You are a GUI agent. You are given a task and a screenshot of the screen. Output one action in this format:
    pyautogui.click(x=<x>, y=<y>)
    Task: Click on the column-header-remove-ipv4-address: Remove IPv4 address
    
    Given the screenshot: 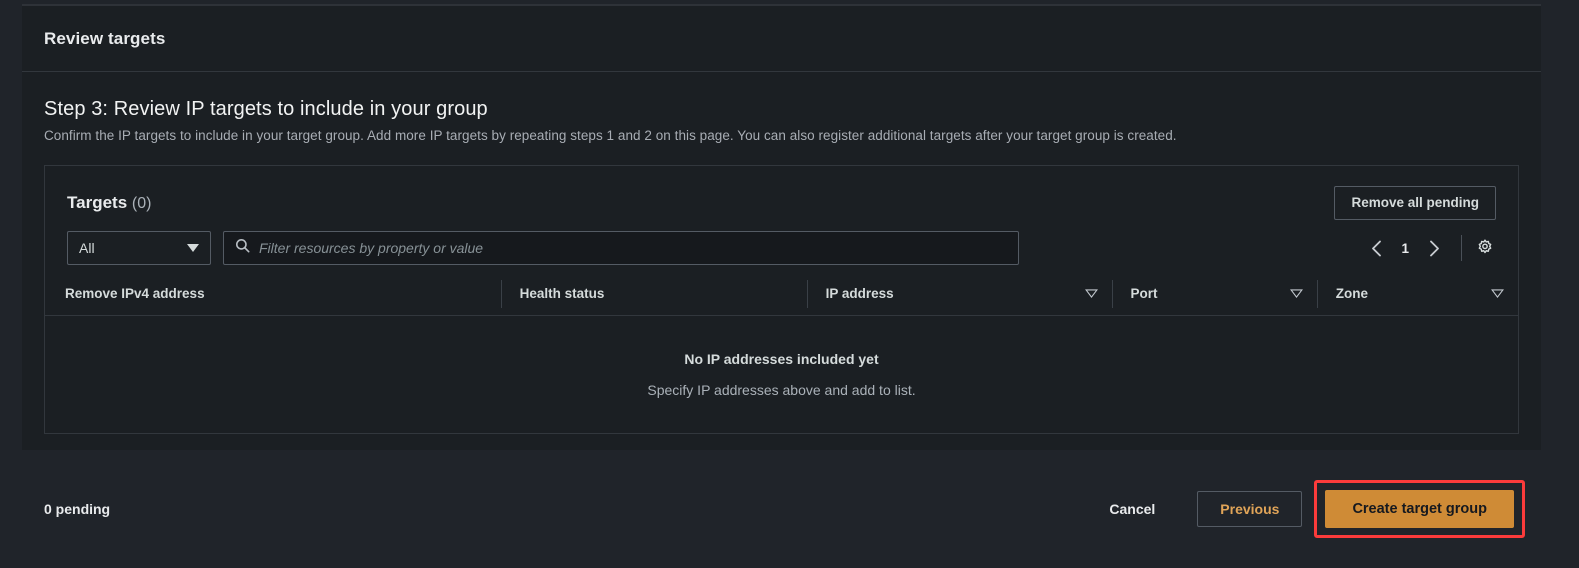 What is the action you would take?
    pyautogui.click(x=273, y=294)
    